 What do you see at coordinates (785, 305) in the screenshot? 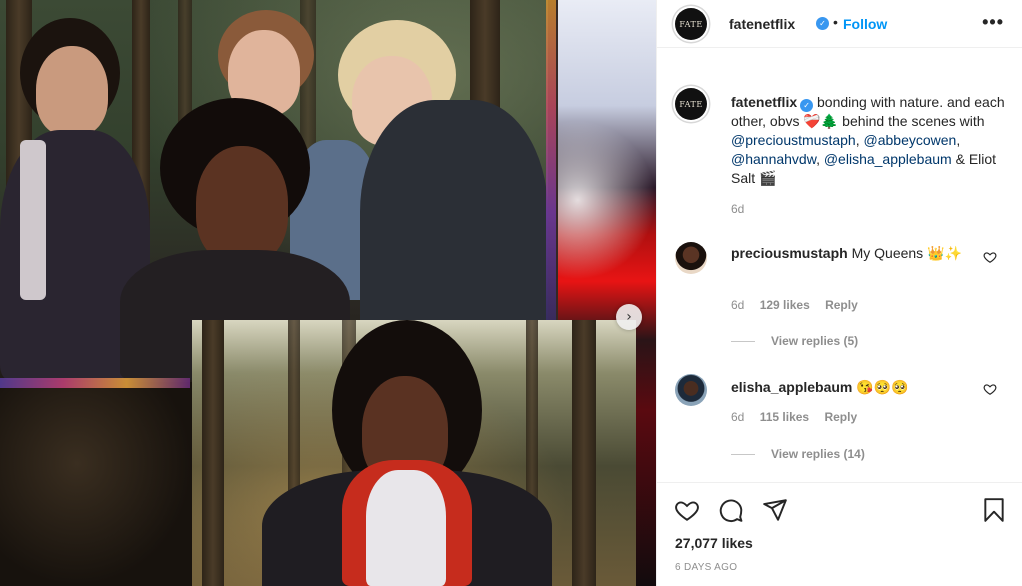
I see `comment-likes: 129 likes` at bounding box center [785, 305].